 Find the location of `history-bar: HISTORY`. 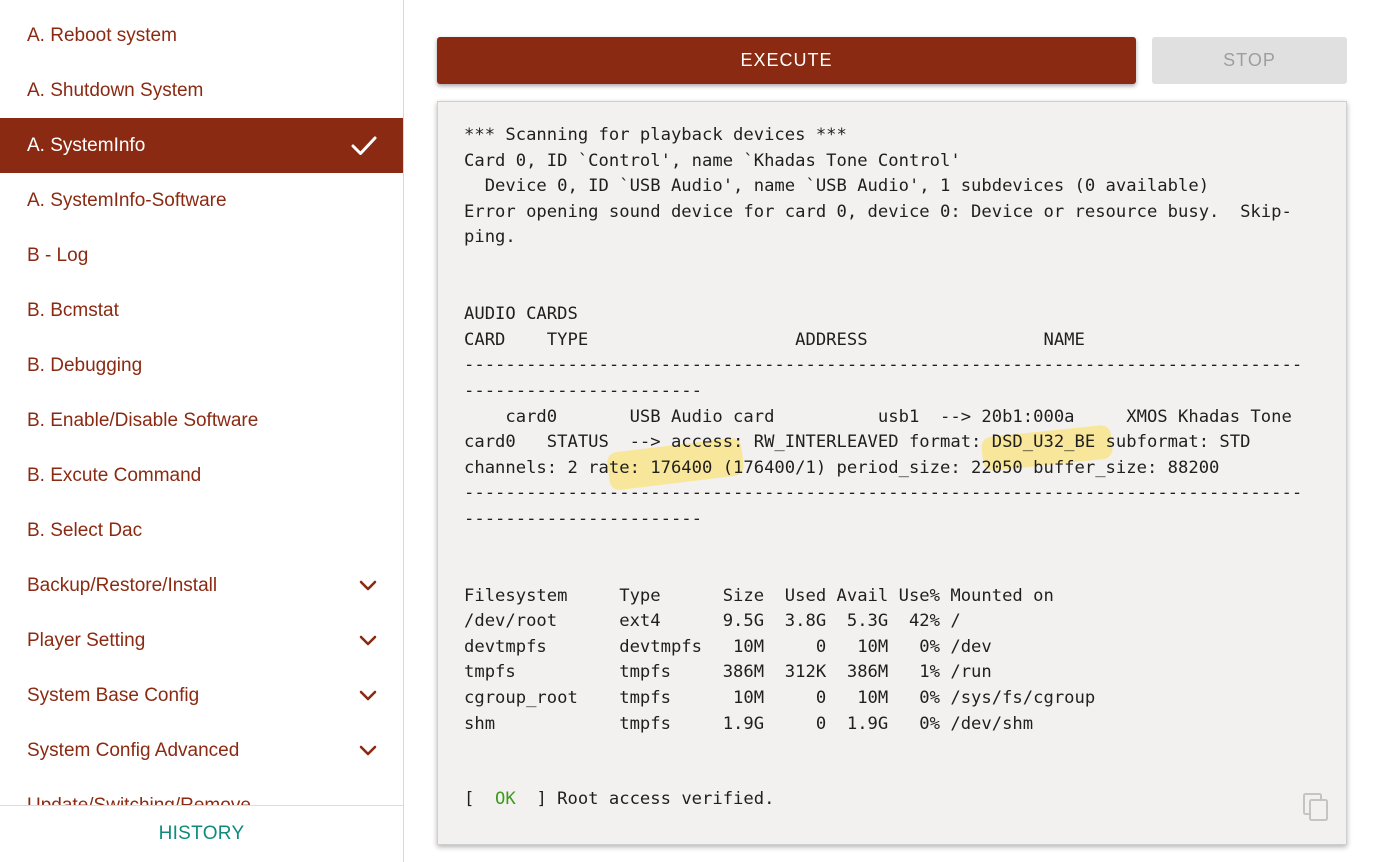

history-bar: HISTORY is located at coordinates (201, 833).